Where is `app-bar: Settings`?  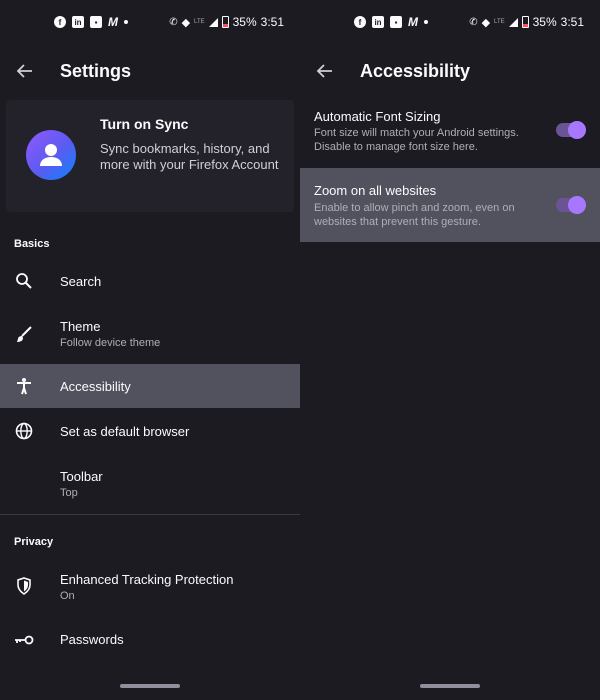 app-bar: Settings is located at coordinates (150, 71).